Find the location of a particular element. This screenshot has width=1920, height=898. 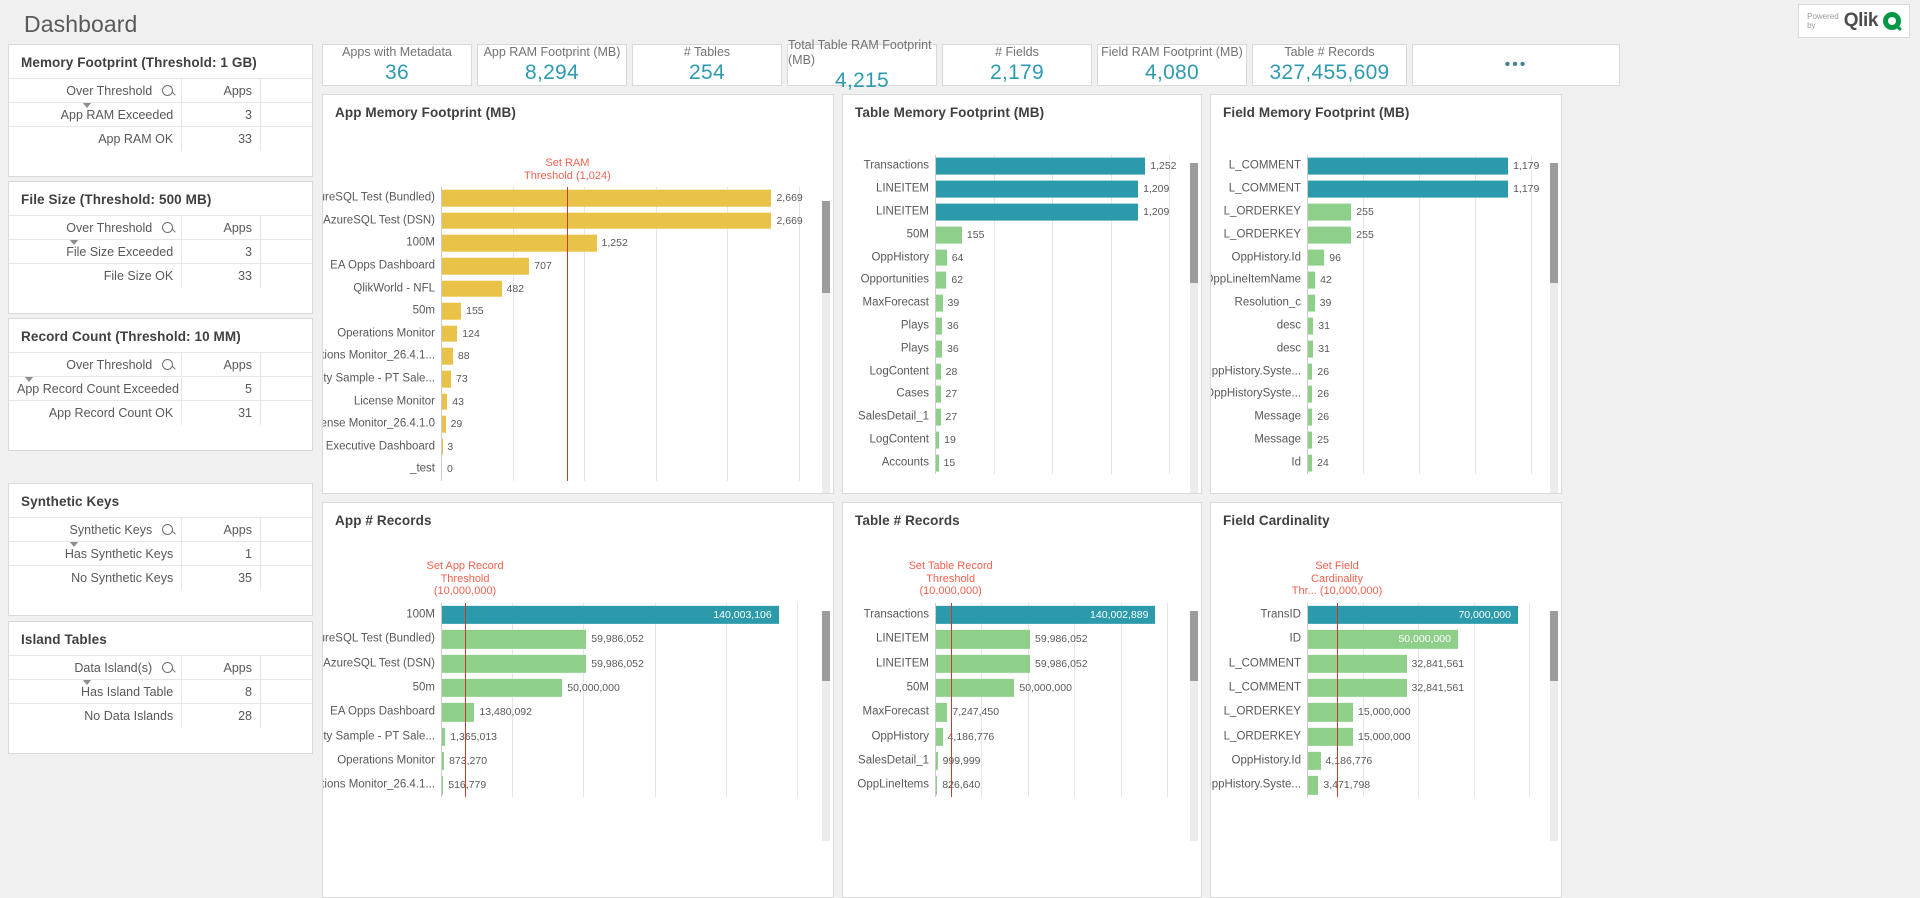

listbox-row: Has Island Table 8 is located at coordinates (160, 691).